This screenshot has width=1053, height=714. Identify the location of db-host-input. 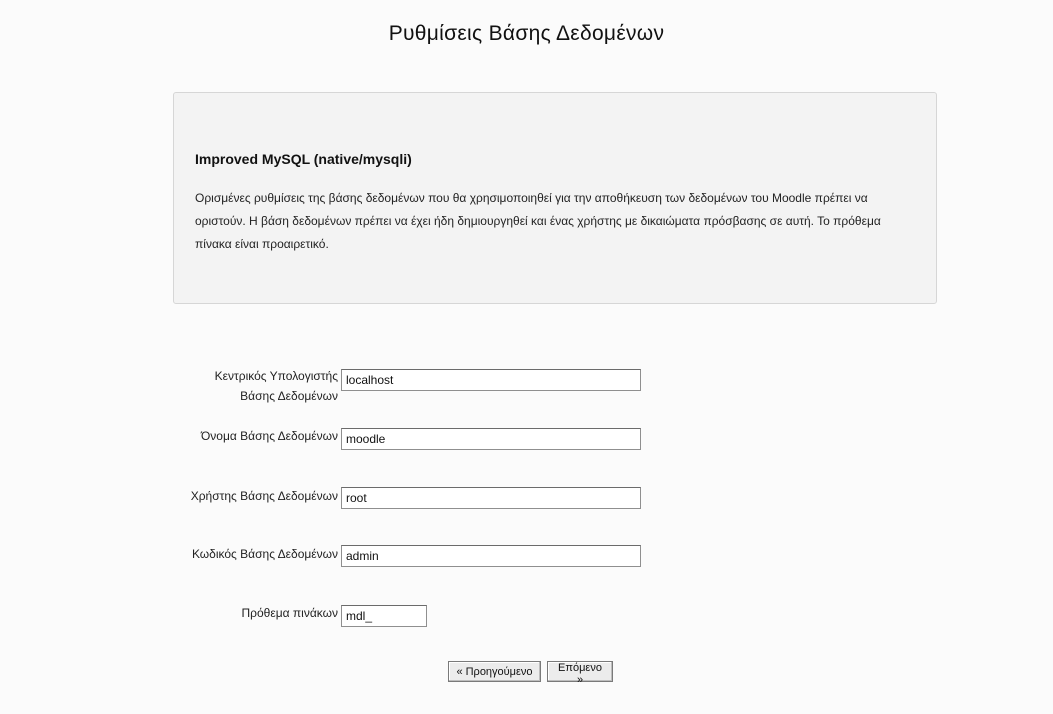
(491, 380).